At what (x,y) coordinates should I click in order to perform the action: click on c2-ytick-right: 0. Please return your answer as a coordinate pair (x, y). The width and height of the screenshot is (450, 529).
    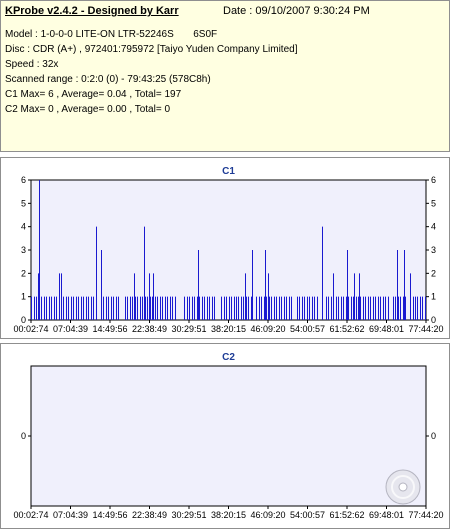
    Looking at the image, I should click on (433, 436).